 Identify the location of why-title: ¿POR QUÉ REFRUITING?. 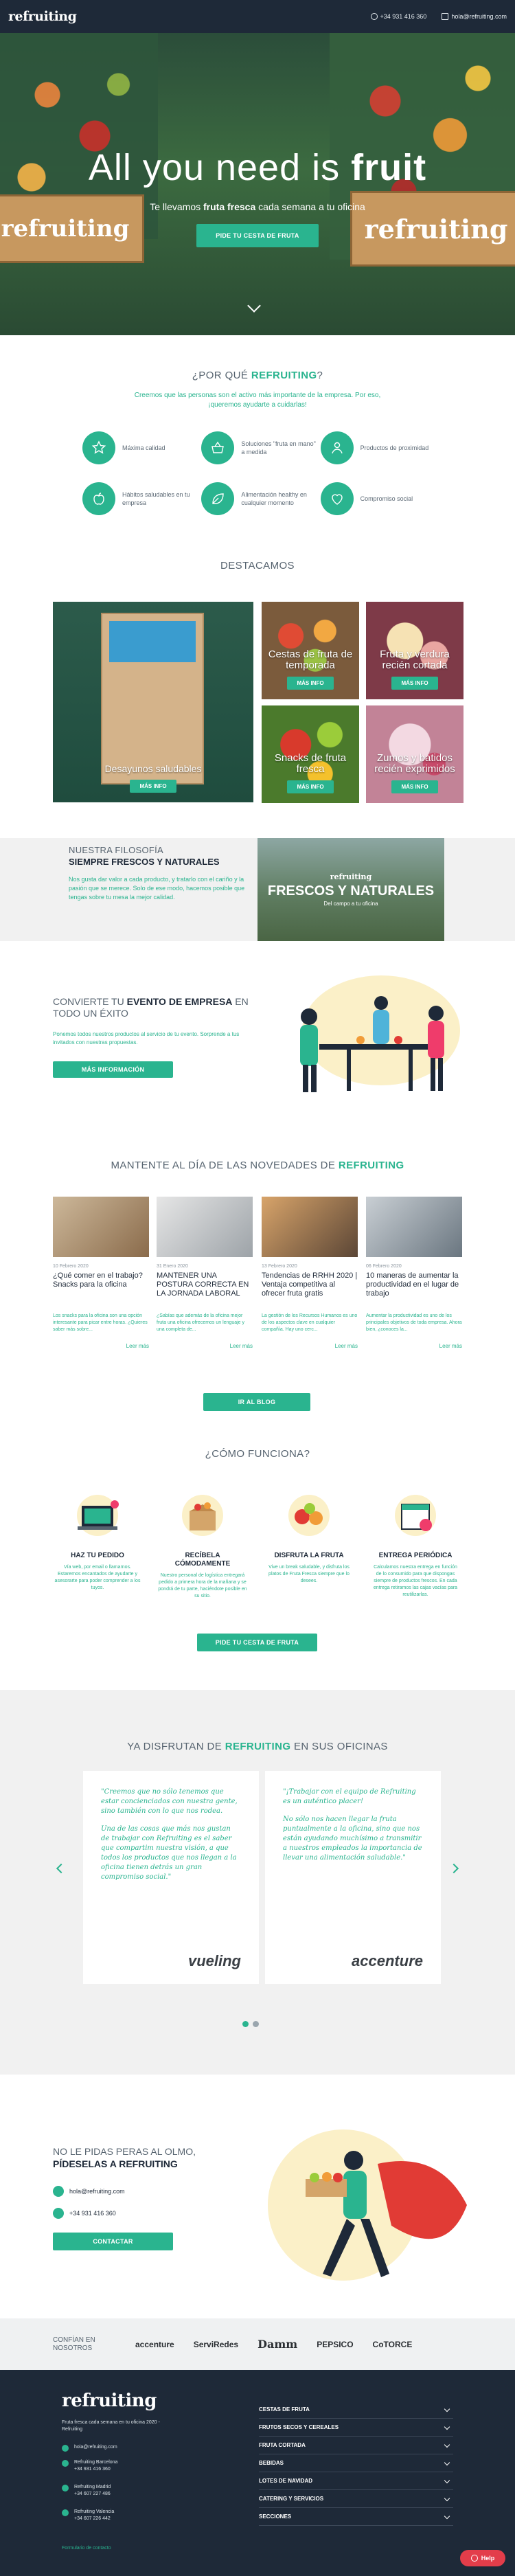
(257, 375).